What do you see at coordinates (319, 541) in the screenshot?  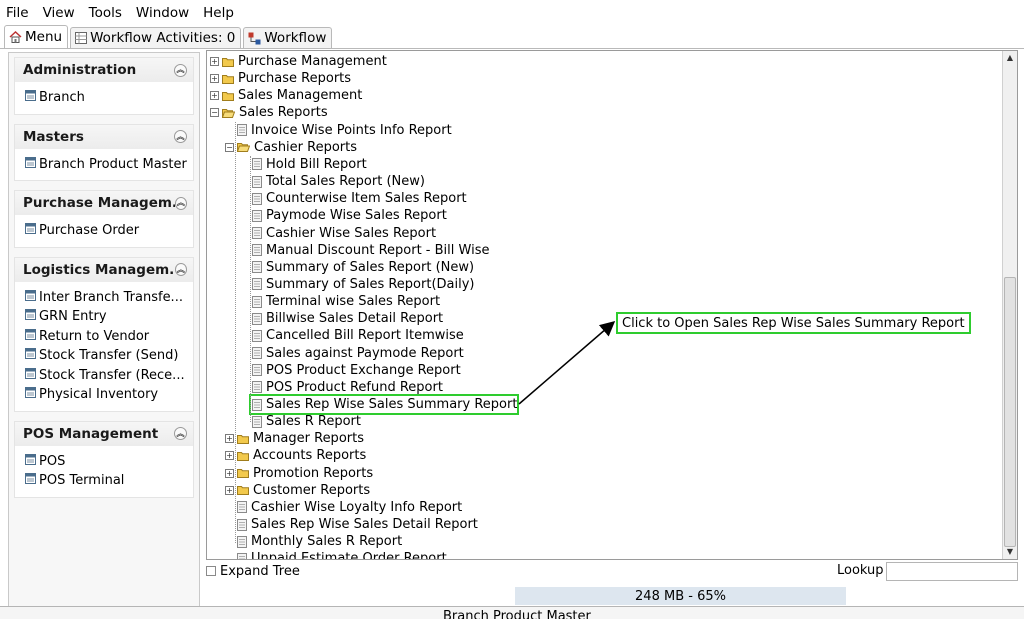 I see `tree-row: Monthly Sales R Report` at bounding box center [319, 541].